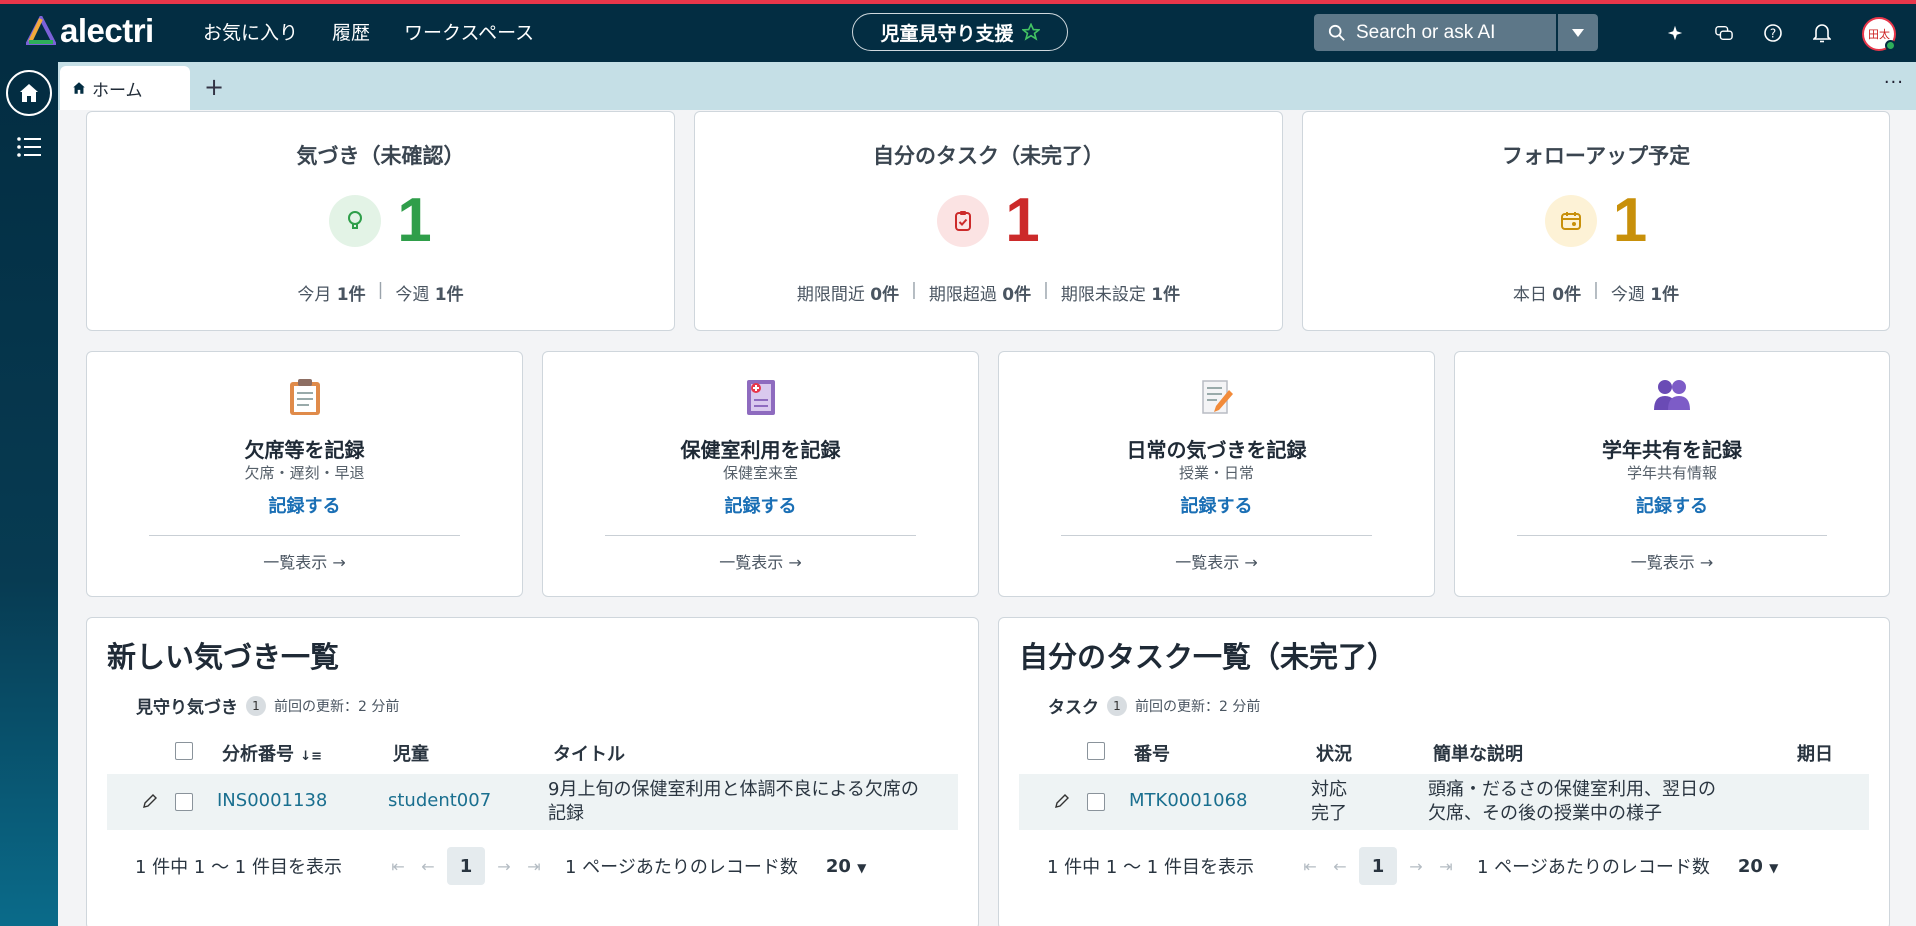  What do you see at coordinates (1152, 753) in the screenshot?
I see `column-header-number: 番号` at bounding box center [1152, 753].